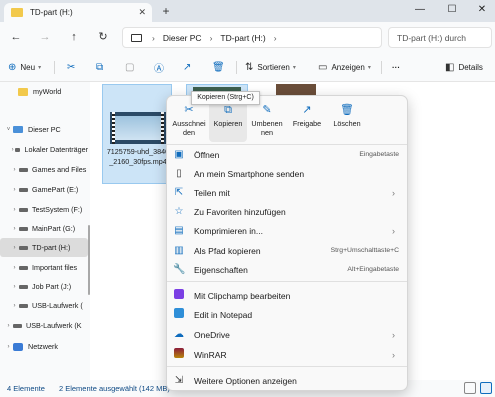 The height and width of the screenshot is (397, 495). Describe the element at coordinates (288, 314) in the screenshot. I see `menu-item-notepad: Edit in Notepad` at that location.